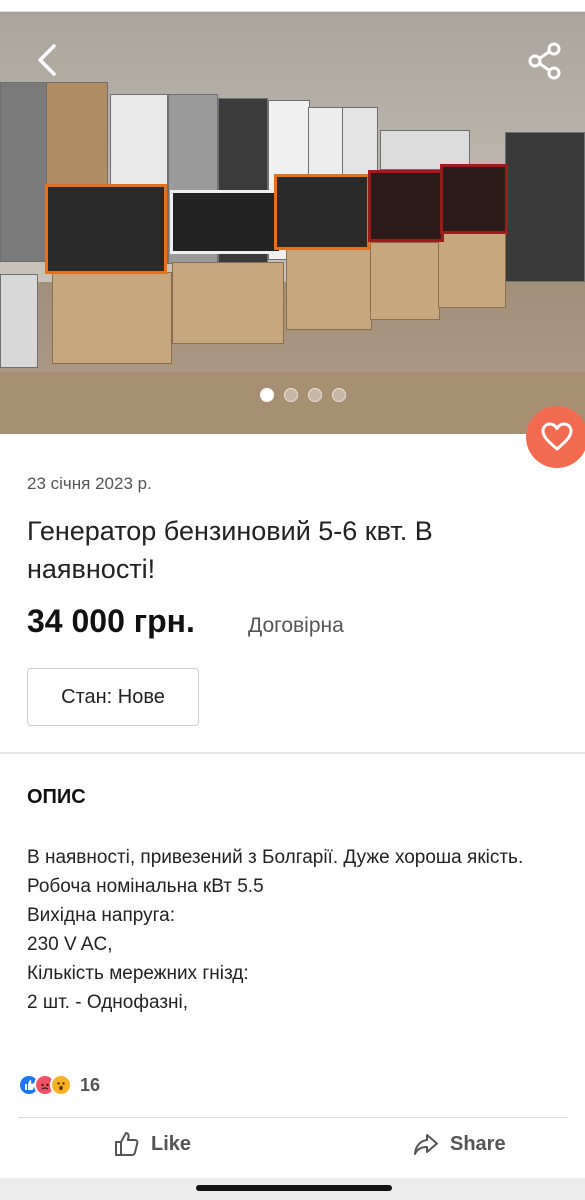  What do you see at coordinates (292, 753) in the screenshot?
I see `section-divider` at bounding box center [292, 753].